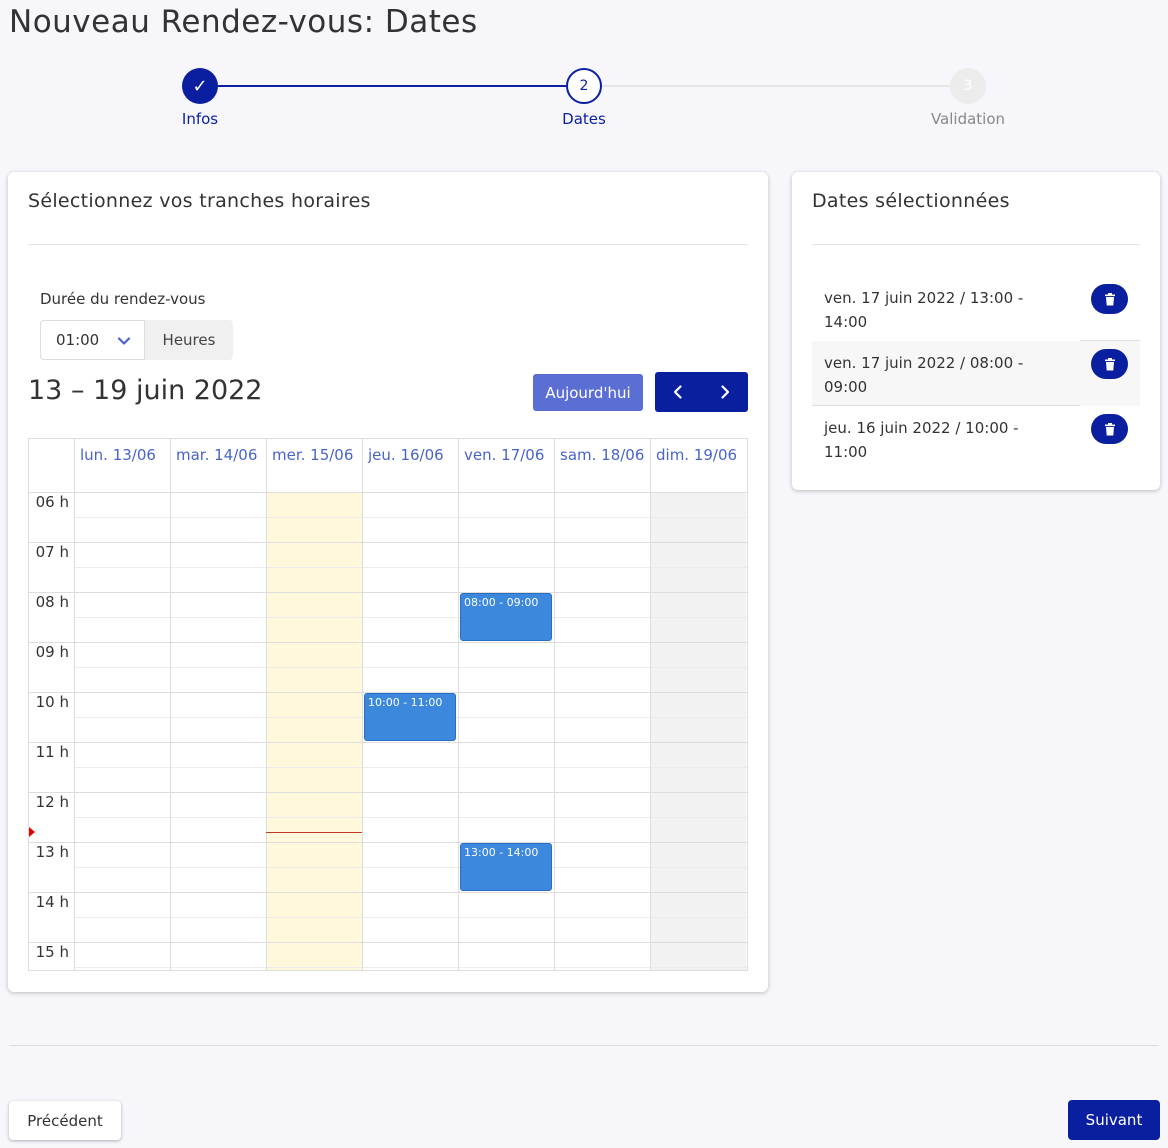 This screenshot has height=1148, width=1168. I want to click on today-button: Aujourd'hui, so click(588, 392).